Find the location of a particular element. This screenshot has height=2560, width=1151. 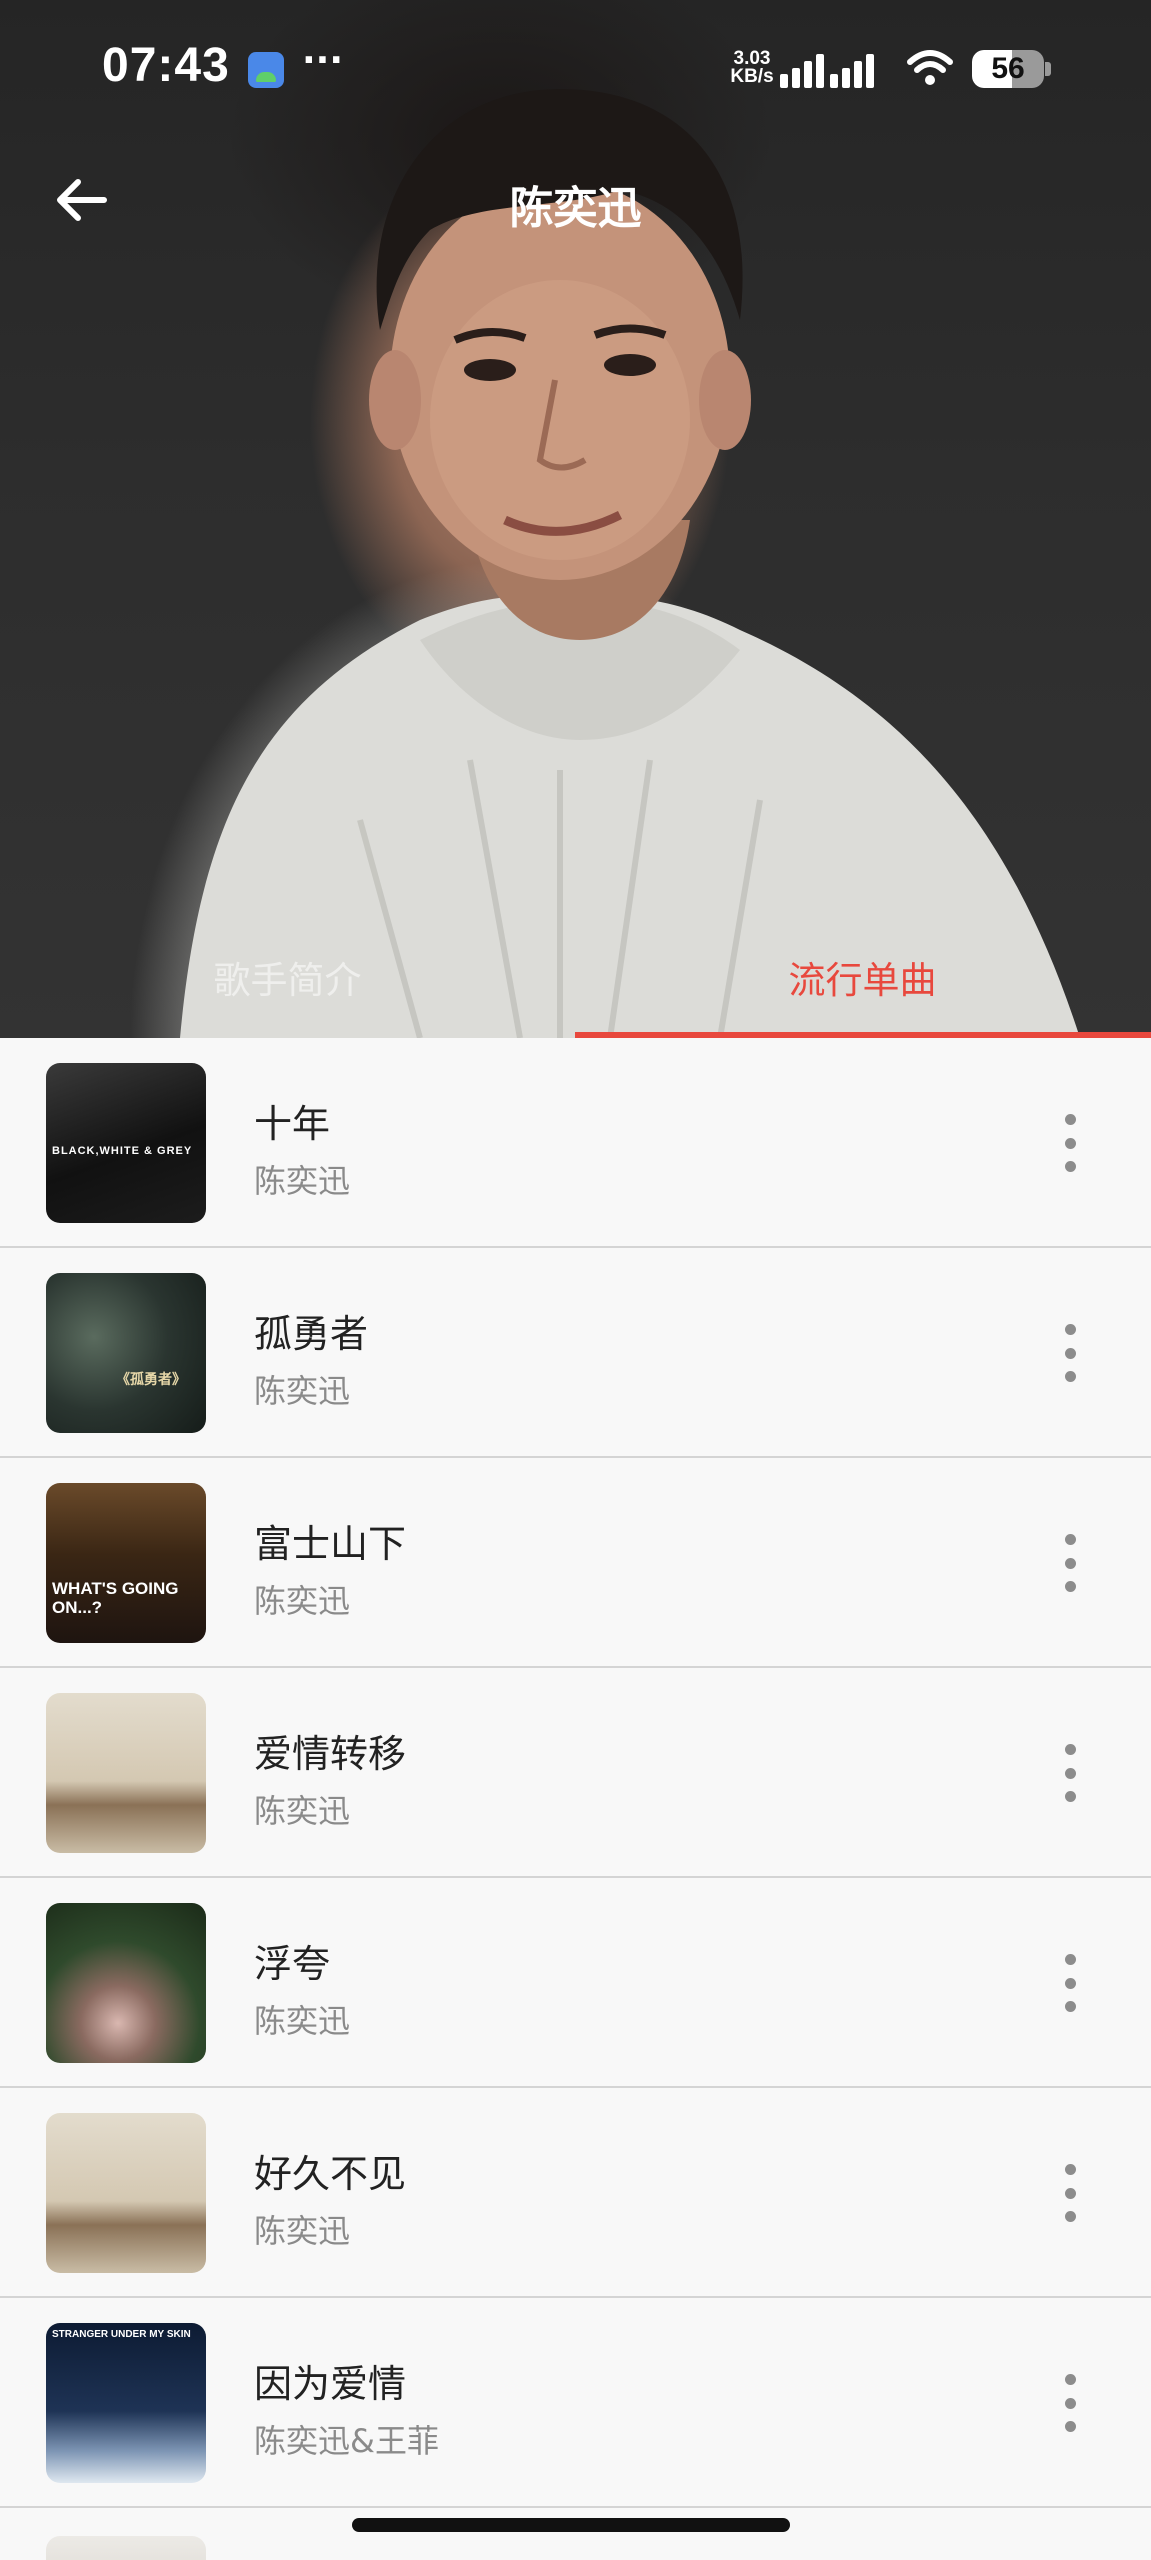

album-cover-text: STRANGER UNDER MY SKIN is located at coordinates (121, 2334).